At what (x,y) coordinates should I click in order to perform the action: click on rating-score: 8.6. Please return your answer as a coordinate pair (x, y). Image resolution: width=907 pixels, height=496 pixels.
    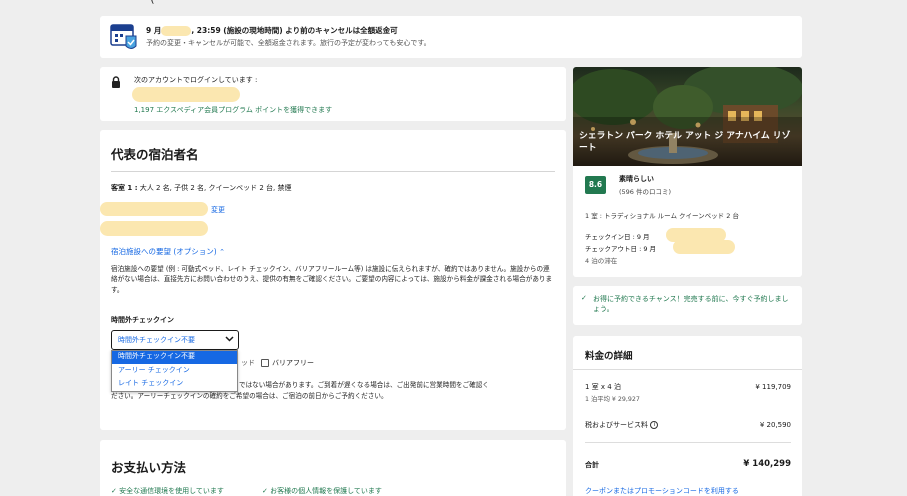
    Looking at the image, I should click on (595, 184).